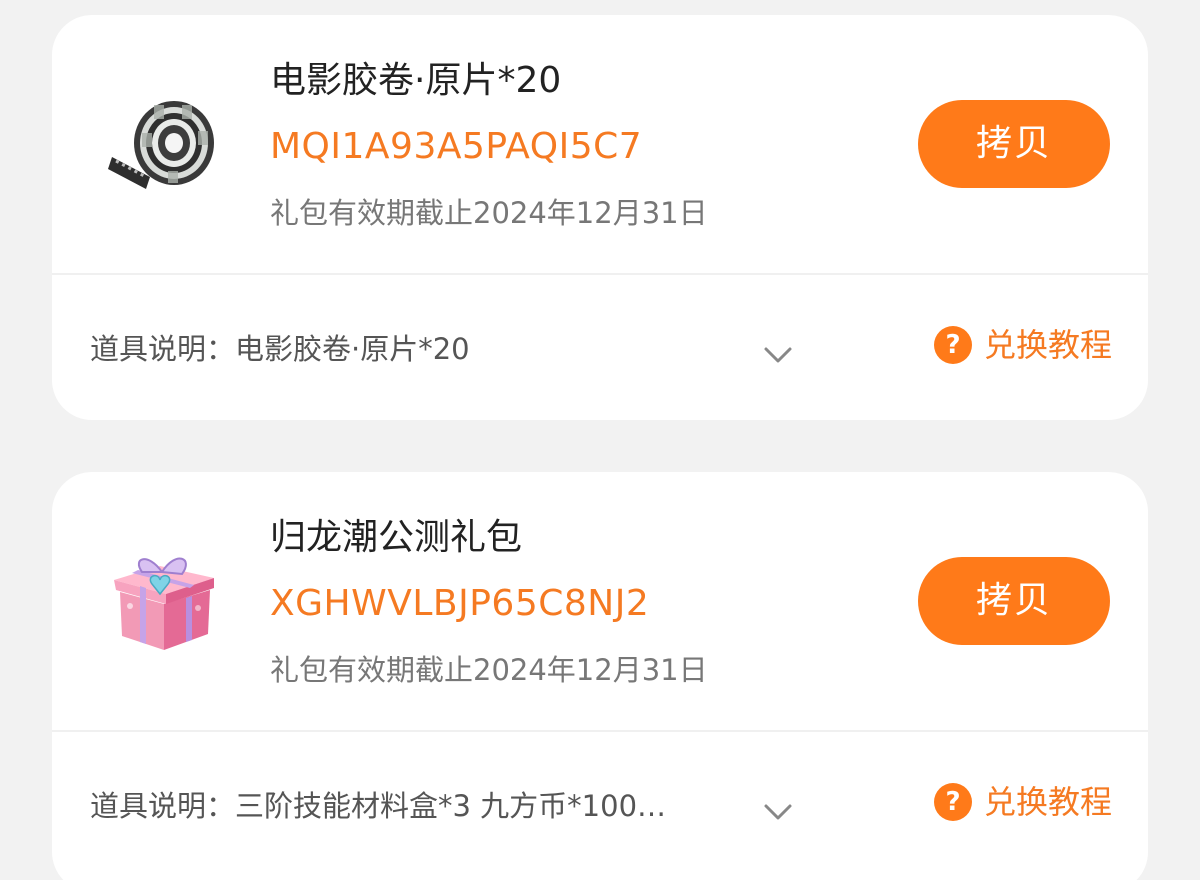  Describe the element at coordinates (396, 537) in the screenshot. I see `gift-title: 归龙潮公测礼包` at that location.